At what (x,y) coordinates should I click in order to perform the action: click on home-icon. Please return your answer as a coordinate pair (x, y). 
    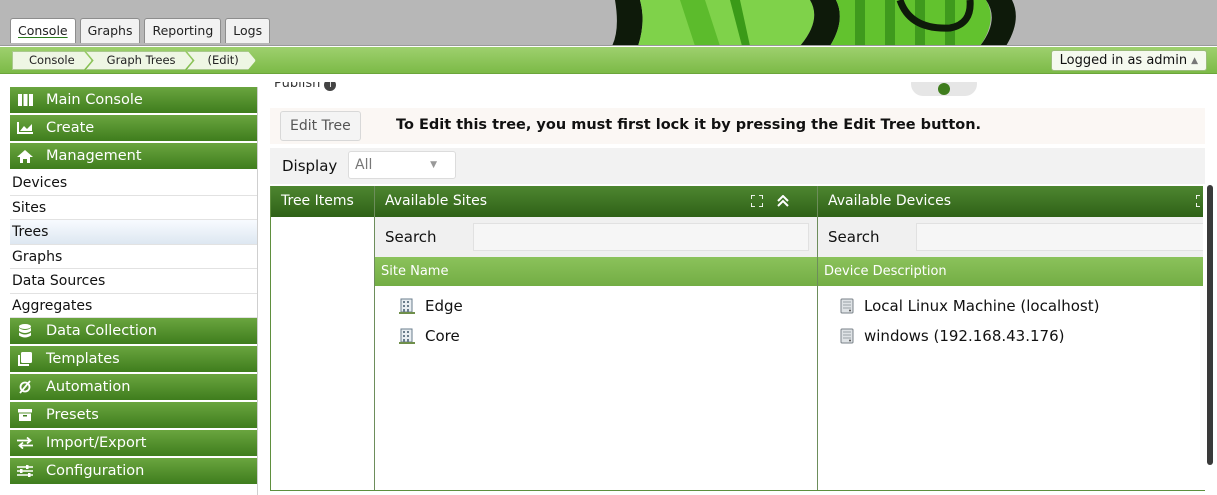
    Looking at the image, I should click on (25, 156).